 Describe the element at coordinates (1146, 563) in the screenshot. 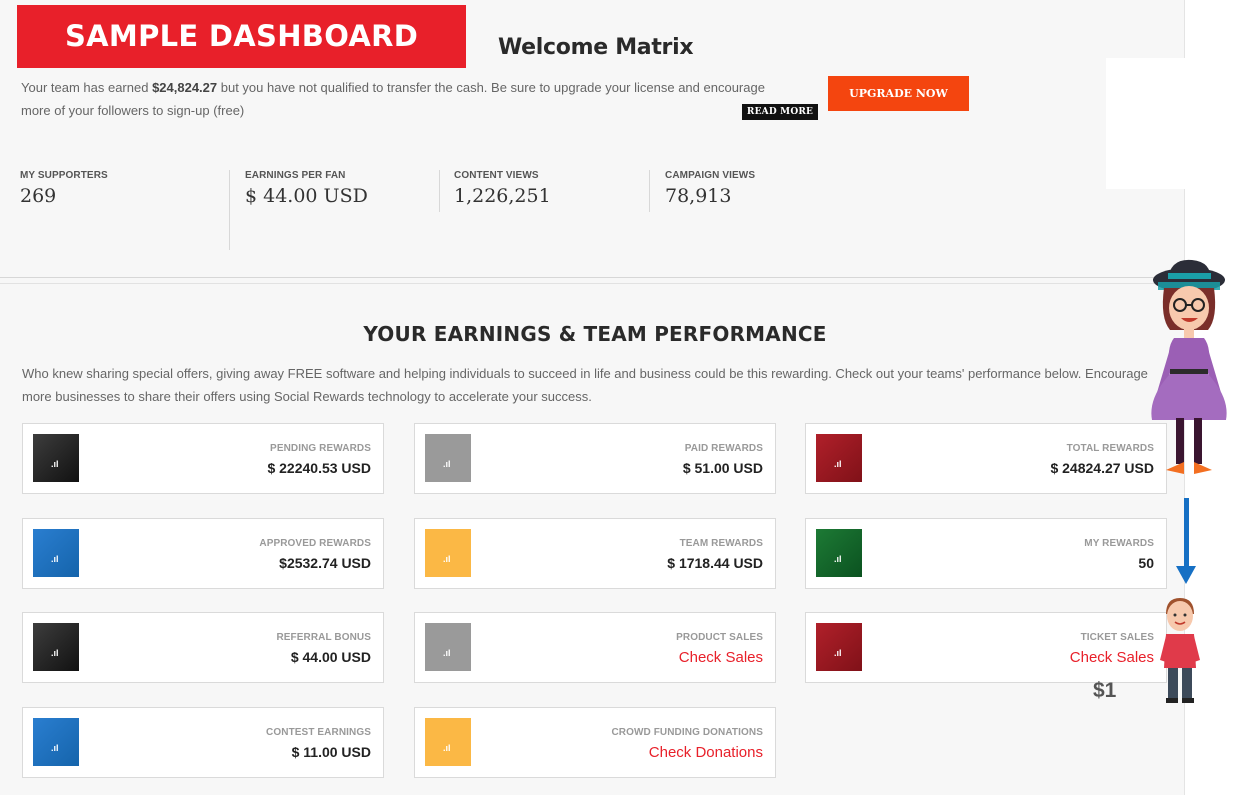

I see `card-value: 50` at that location.